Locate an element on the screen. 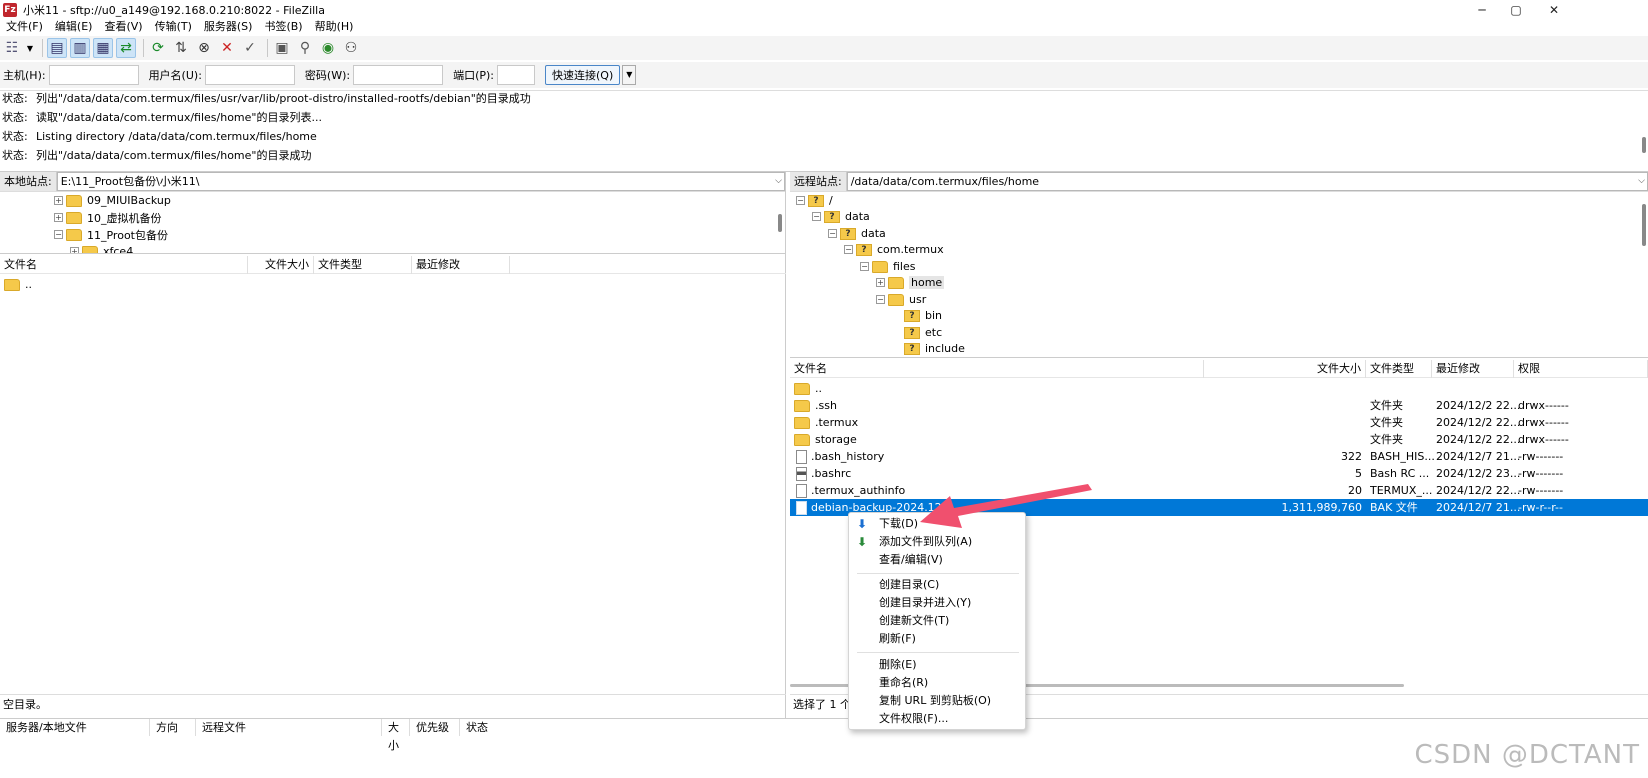  tree-node: ? bin is located at coordinates (923, 315).